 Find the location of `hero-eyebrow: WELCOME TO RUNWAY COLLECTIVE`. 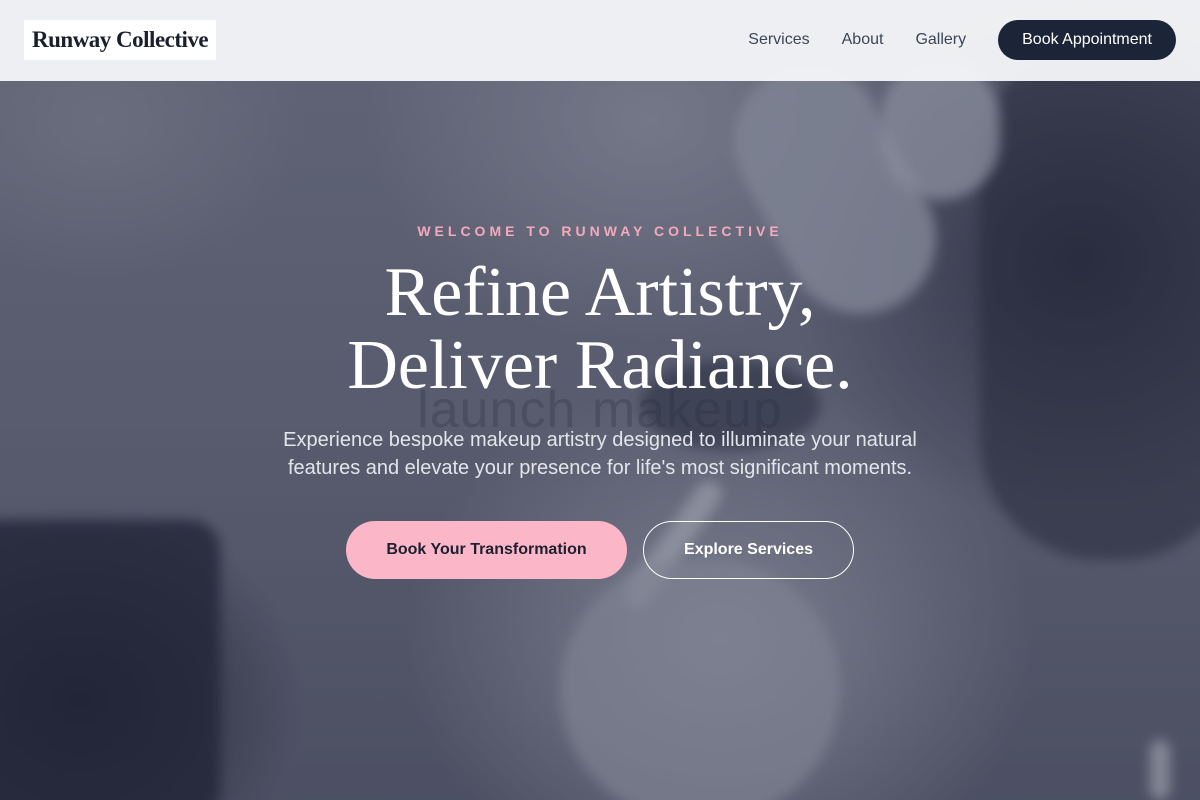

hero-eyebrow: WELCOME TO RUNWAY COLLECTIVE is located at coordinates (600, 231).